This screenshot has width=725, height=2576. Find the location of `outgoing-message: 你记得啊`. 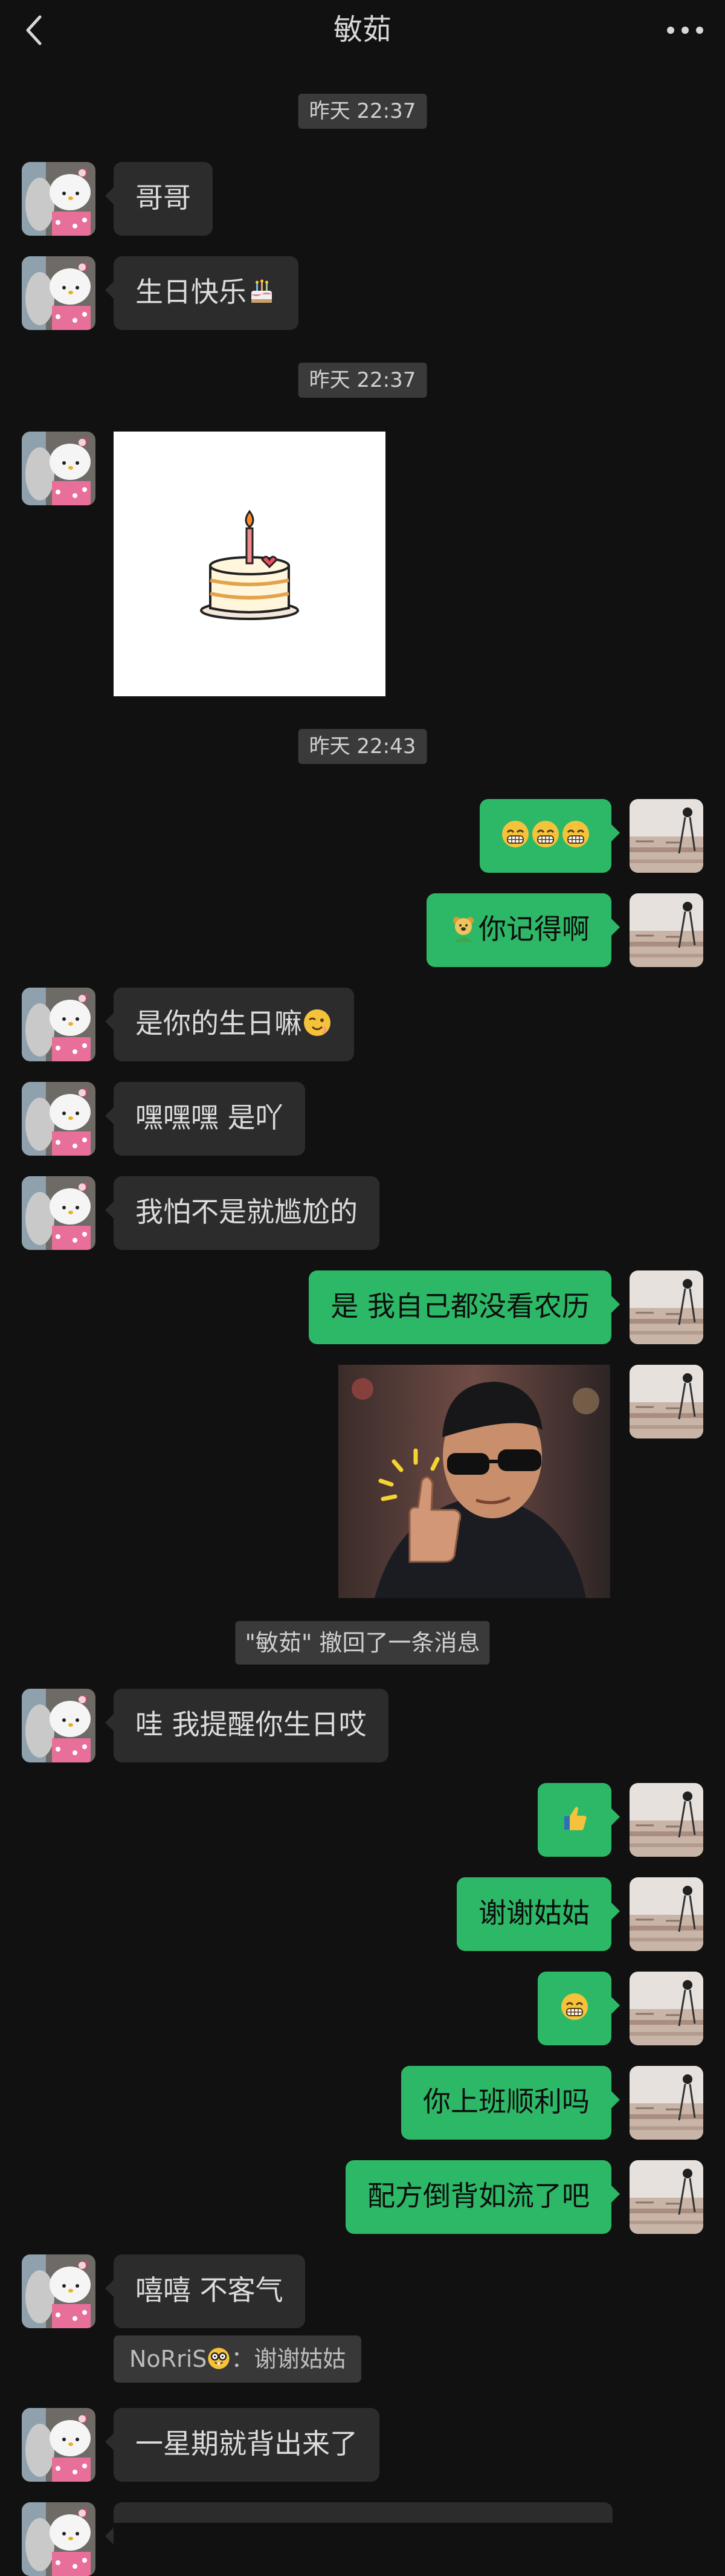

outgoing-message: 你记得啊 is located at coordinates (523, 930).